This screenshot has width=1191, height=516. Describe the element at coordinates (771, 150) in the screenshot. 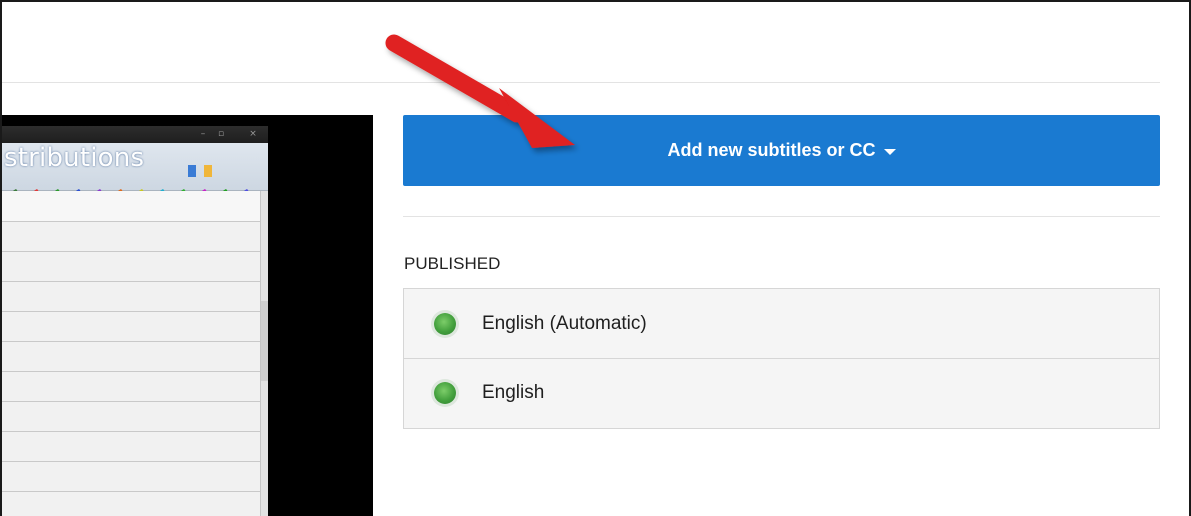

I see `add-subtitles-label: Add new subtitles or CC` at that location.